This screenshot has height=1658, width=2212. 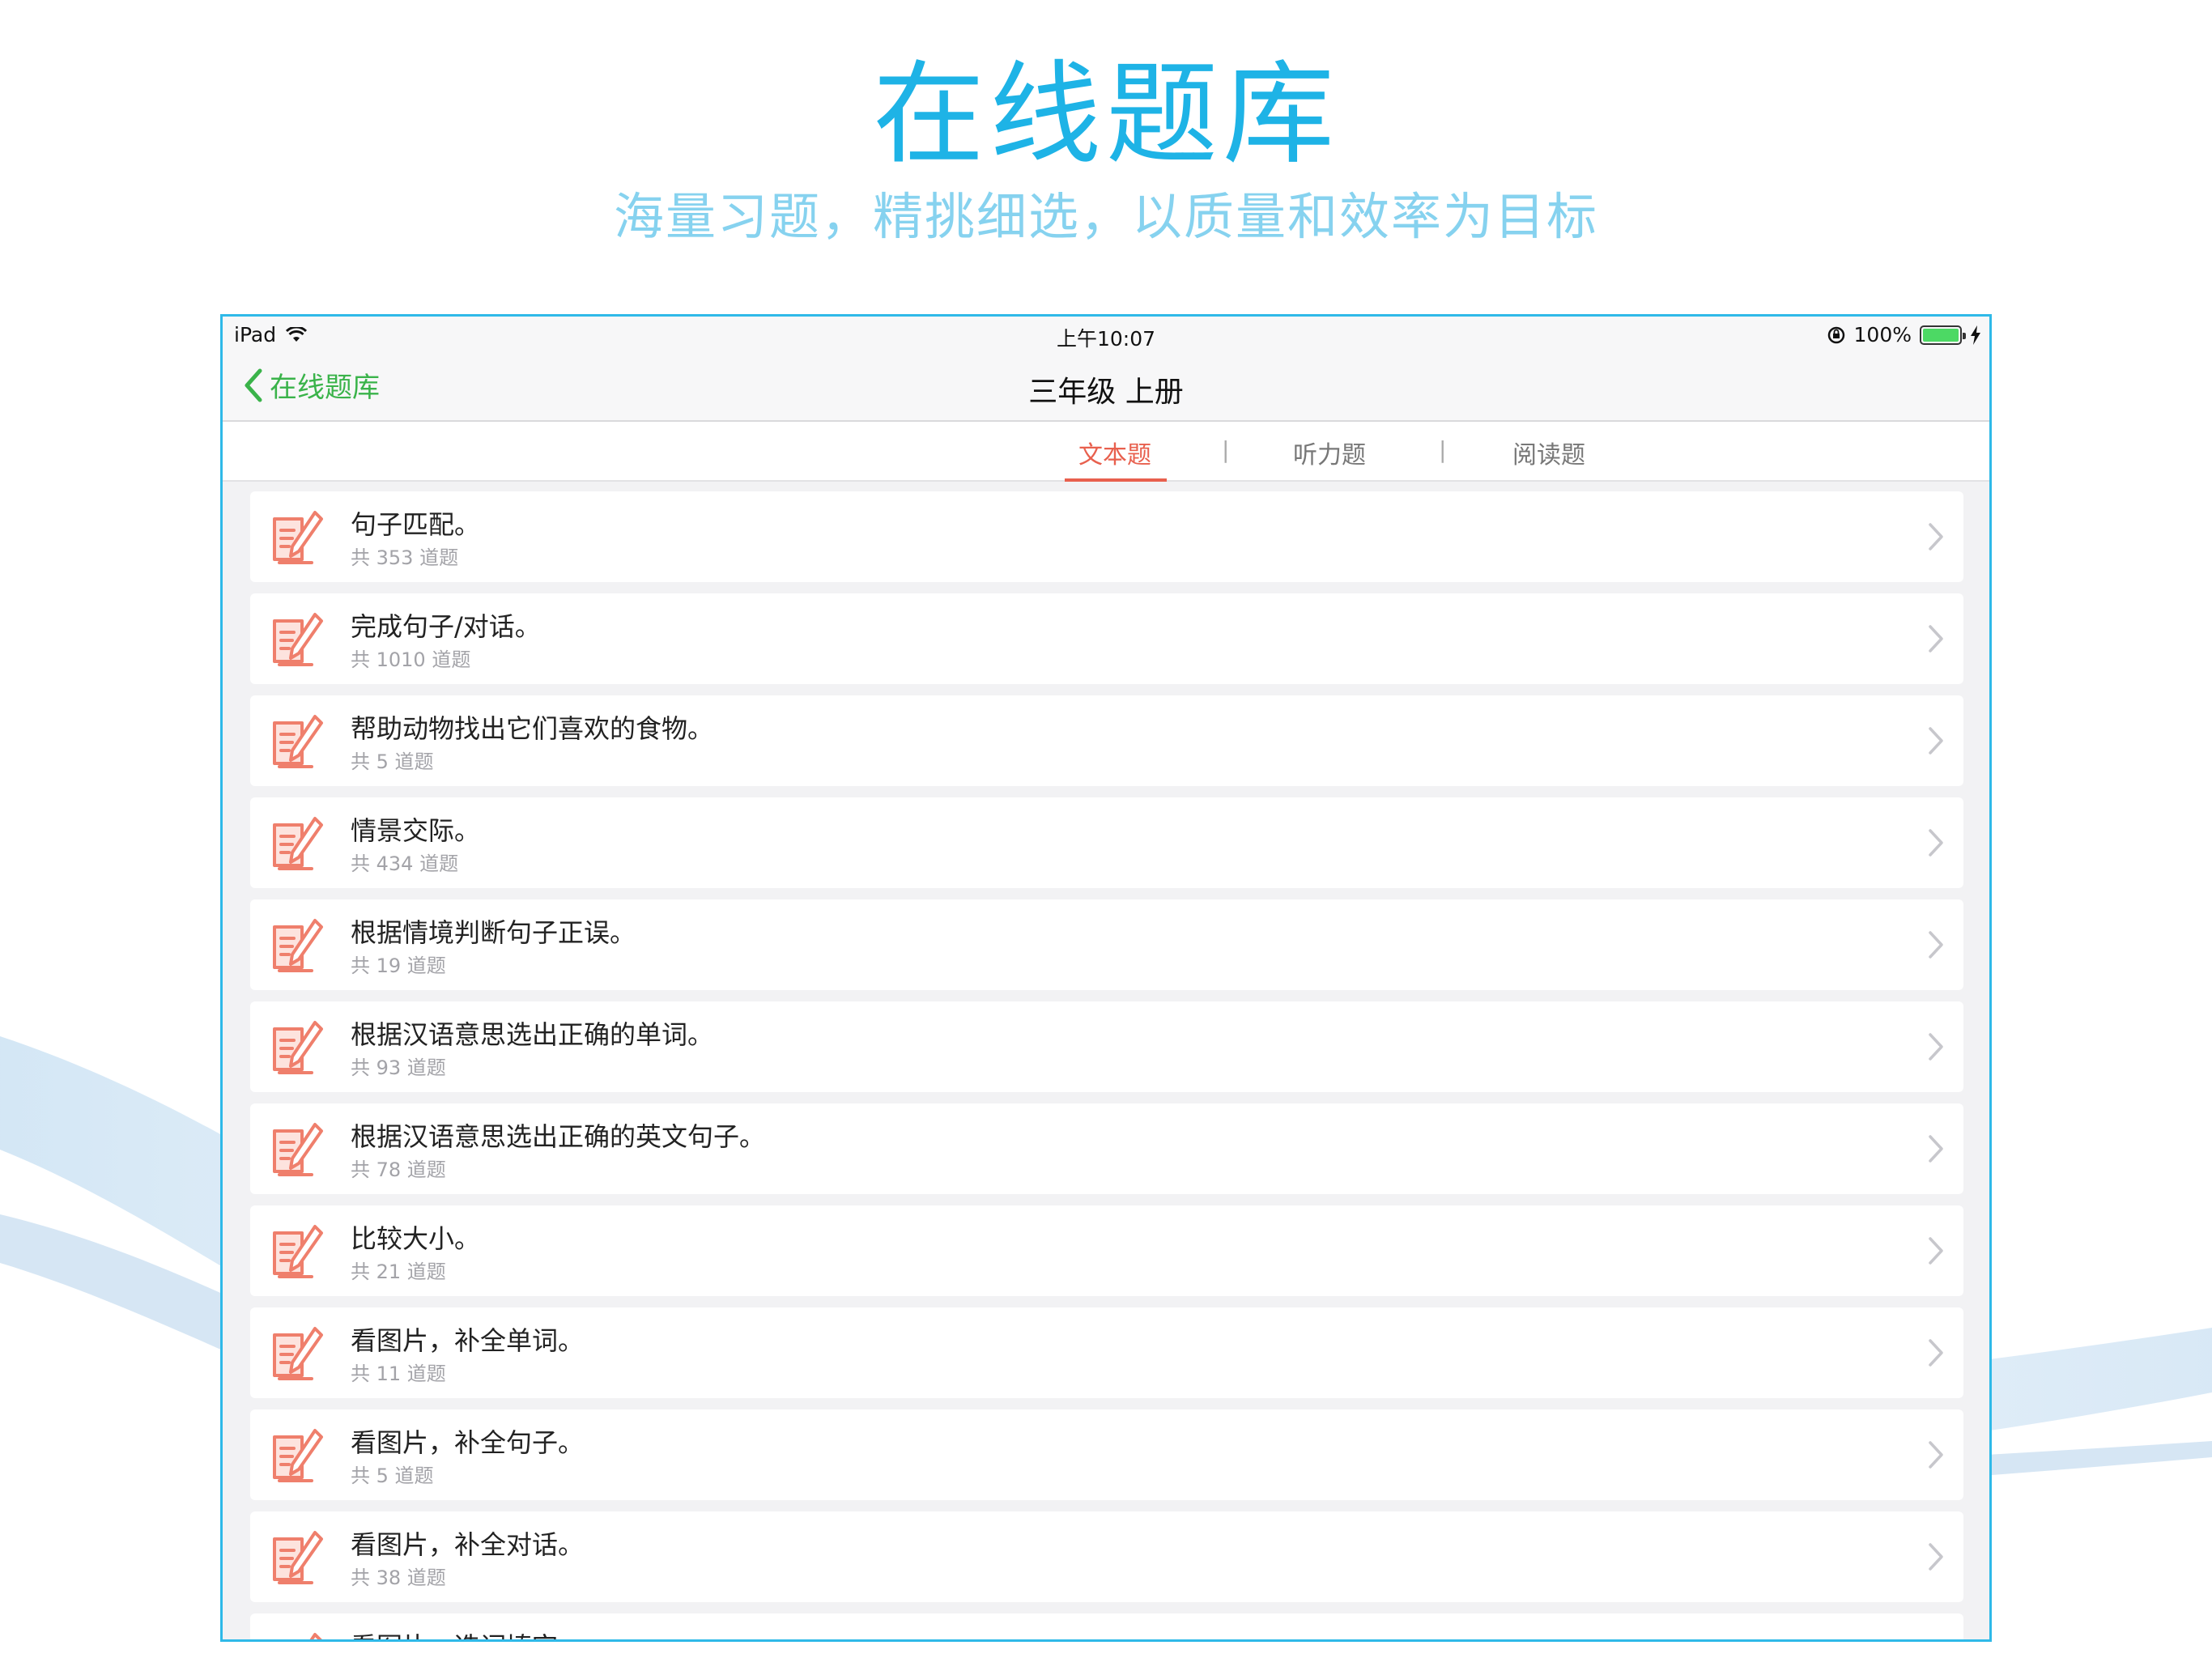 What do you see at coordinates (399, 1374) in the screenshot?
I see `list-item-count: 共 11 道题` at bounding box center [399, 1374].